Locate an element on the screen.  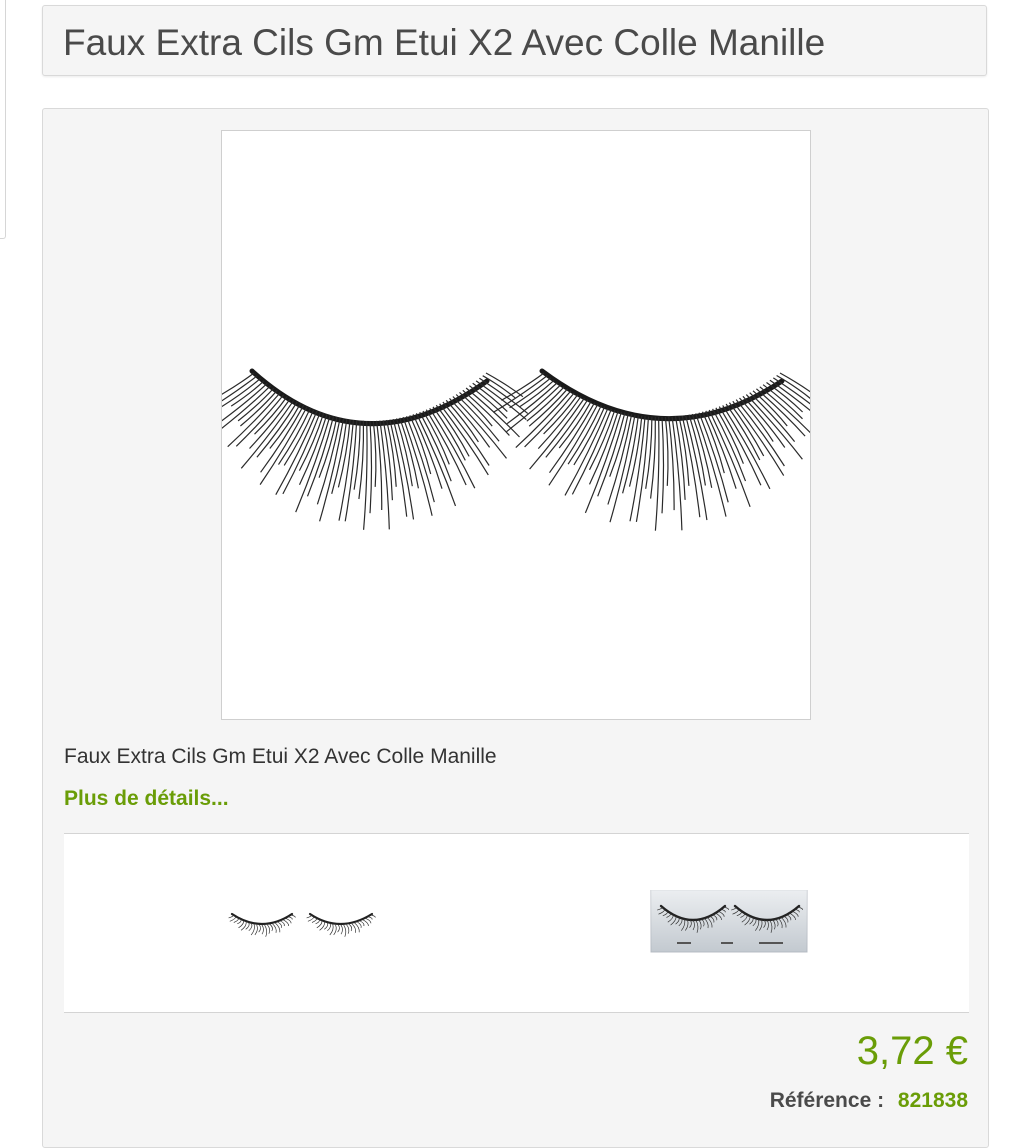
eyelashes-packaging-icon is located at coordinates (729, 921).